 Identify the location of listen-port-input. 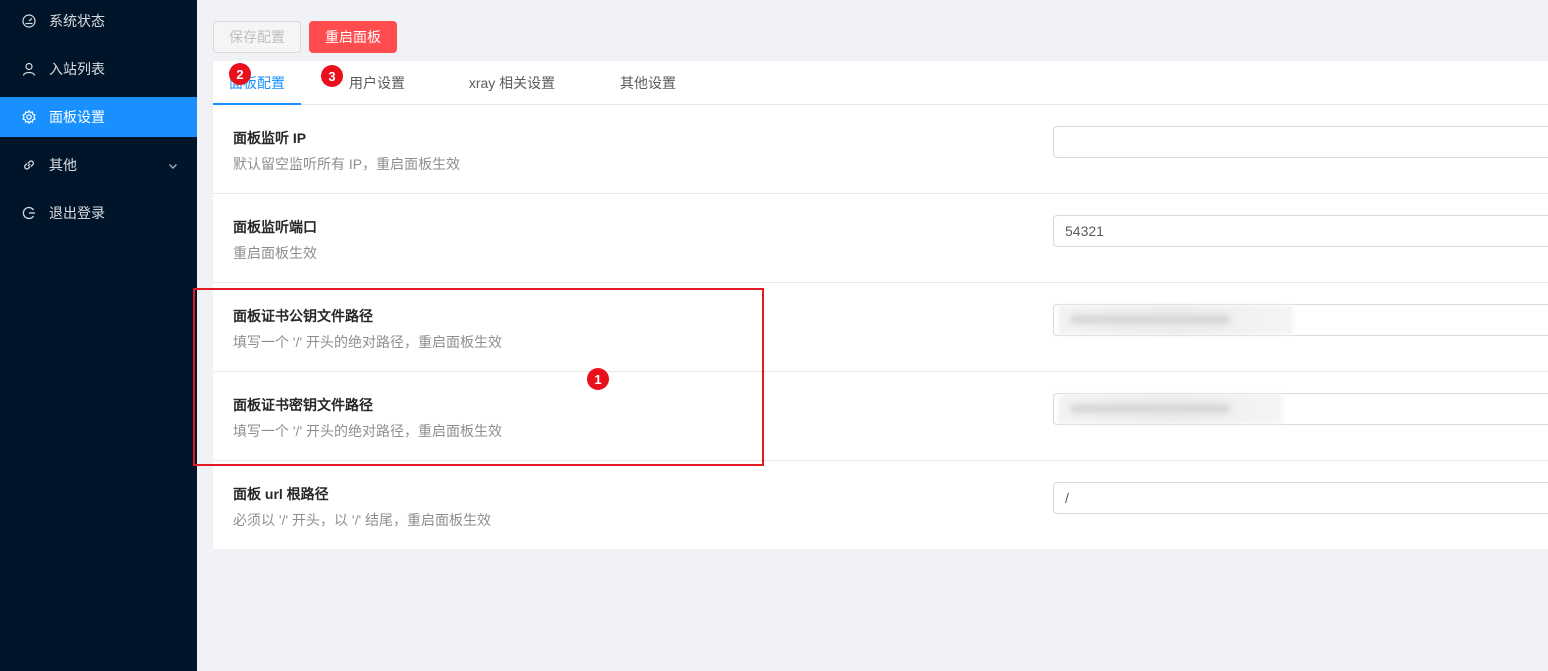
(1300, 231).